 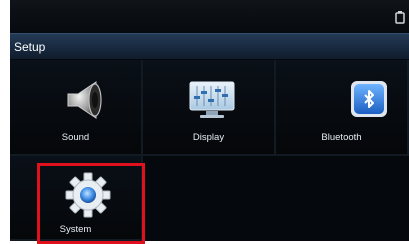 What do you see at coordinates (208, 137) in the screenshot?
I see `display-label: Display` at bounding box center [208, 137].